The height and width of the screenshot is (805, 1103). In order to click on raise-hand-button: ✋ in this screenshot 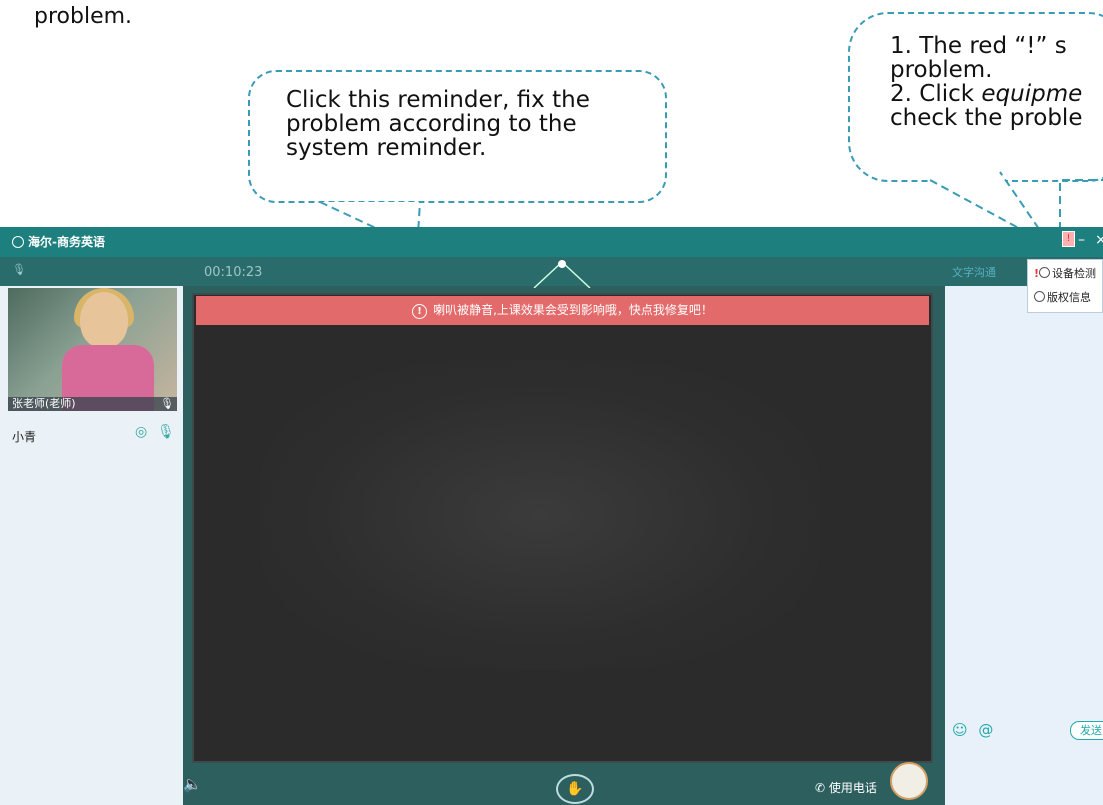, I will do `click(575, 789)`.